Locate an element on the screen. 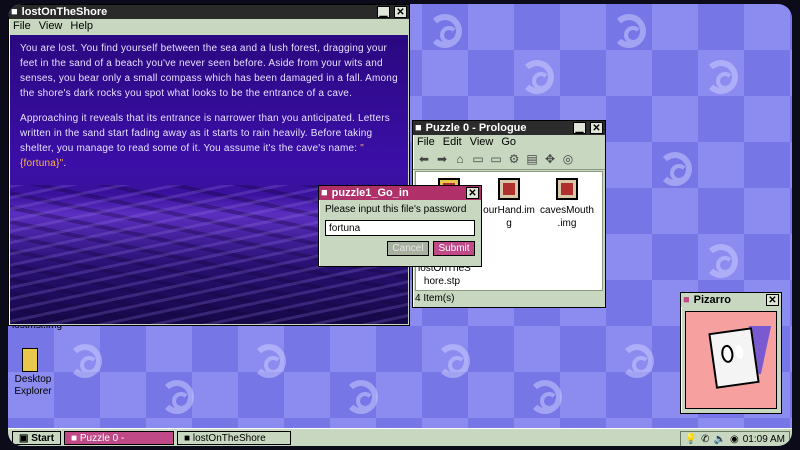 Image resolution: width=800 pixels, height=450 pixels. menu-go: Go is located at coordinates (508, 142).